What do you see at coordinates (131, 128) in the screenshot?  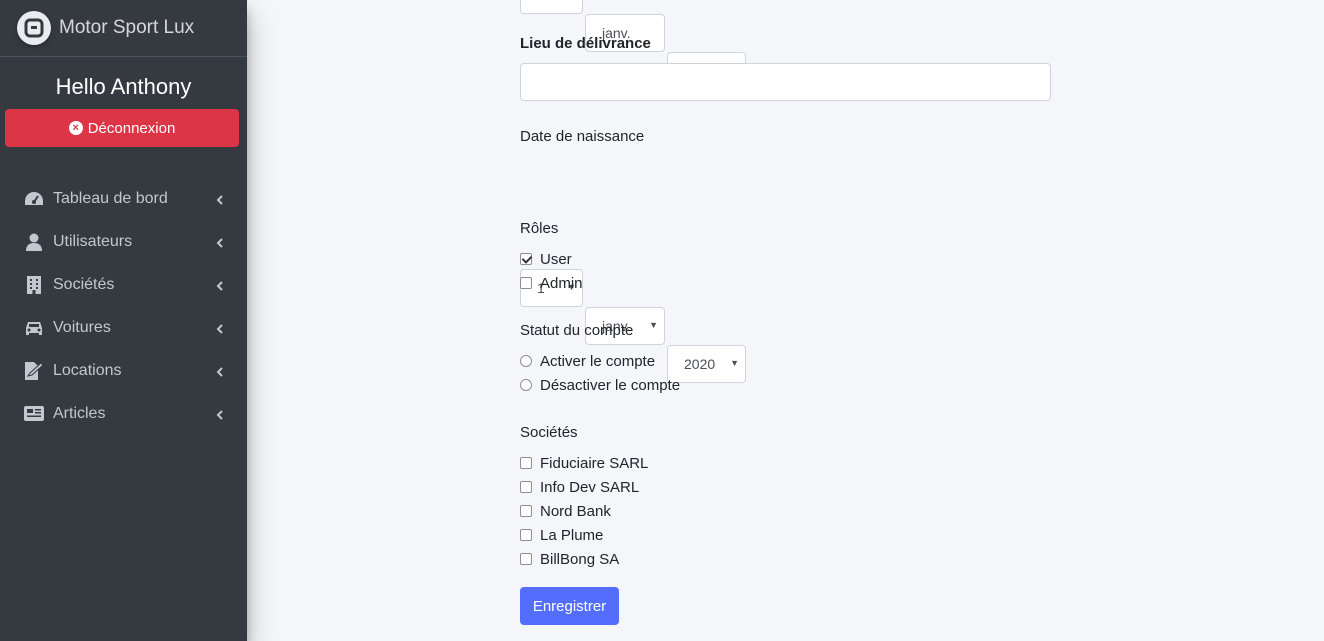 I see `logout-label: Déconnexion` at bounding box center [131, 128].